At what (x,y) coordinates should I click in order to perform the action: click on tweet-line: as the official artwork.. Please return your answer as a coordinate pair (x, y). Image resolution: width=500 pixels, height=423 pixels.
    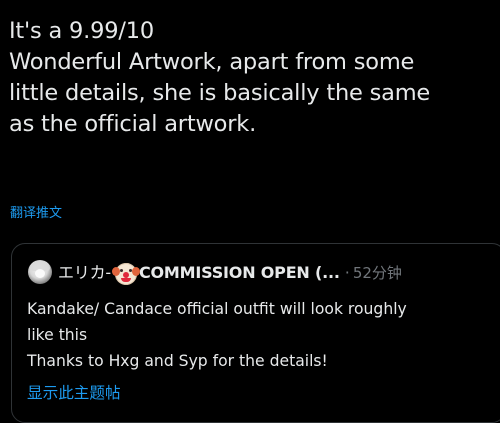
    Looking at the image, I should click on (133, 124).